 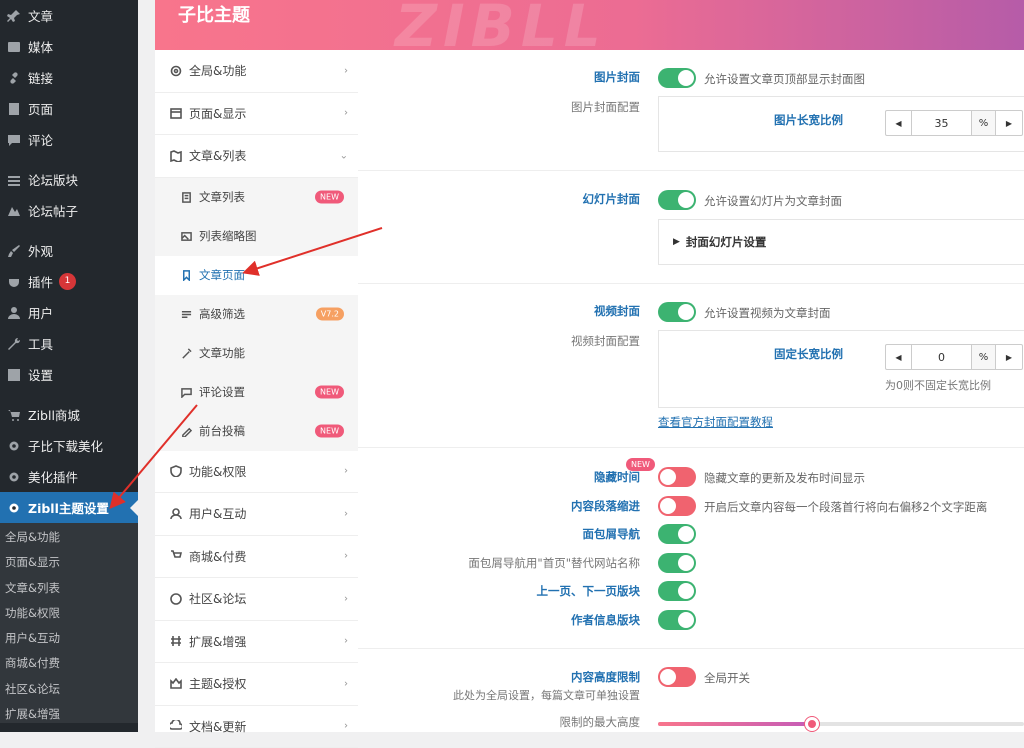 What do you see at coordinates (69, 374) in the screenshot?
I see `wp-menu-item-11: 设置` at bounding box center [69, 374].